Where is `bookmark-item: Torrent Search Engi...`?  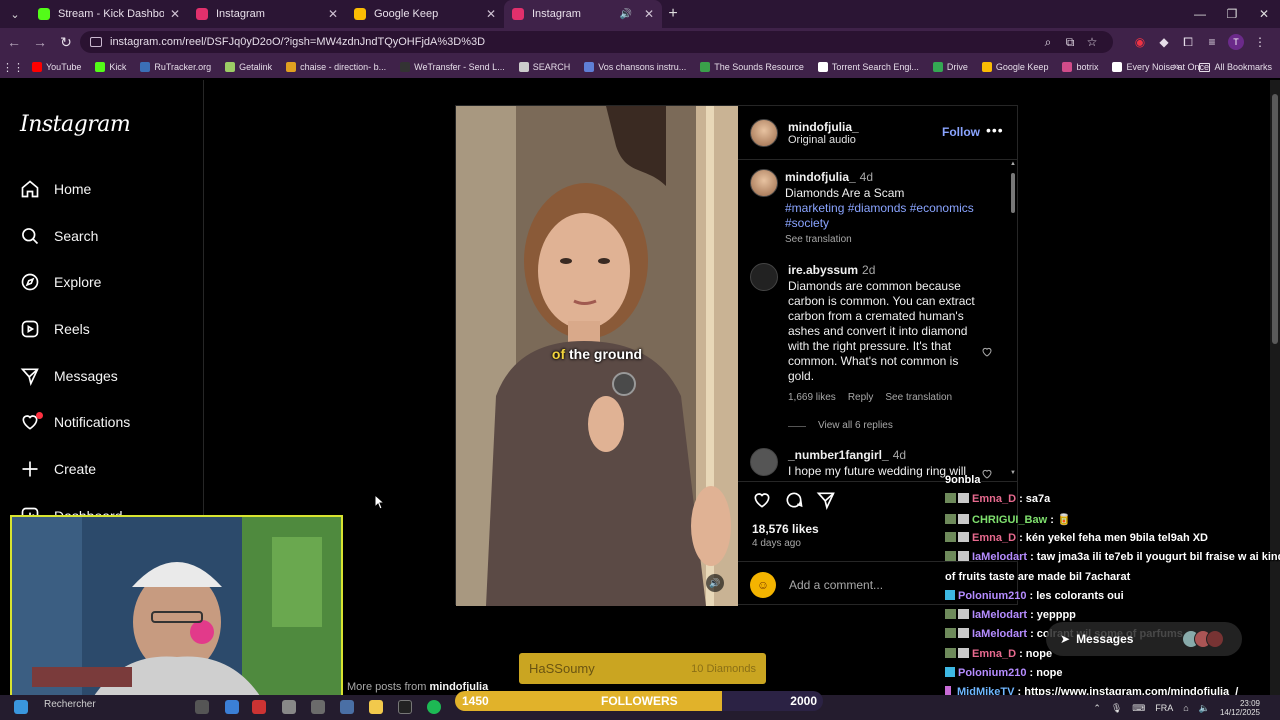 bookmark-item: Torrent Search Engi... is located at coordinates (868, 67).